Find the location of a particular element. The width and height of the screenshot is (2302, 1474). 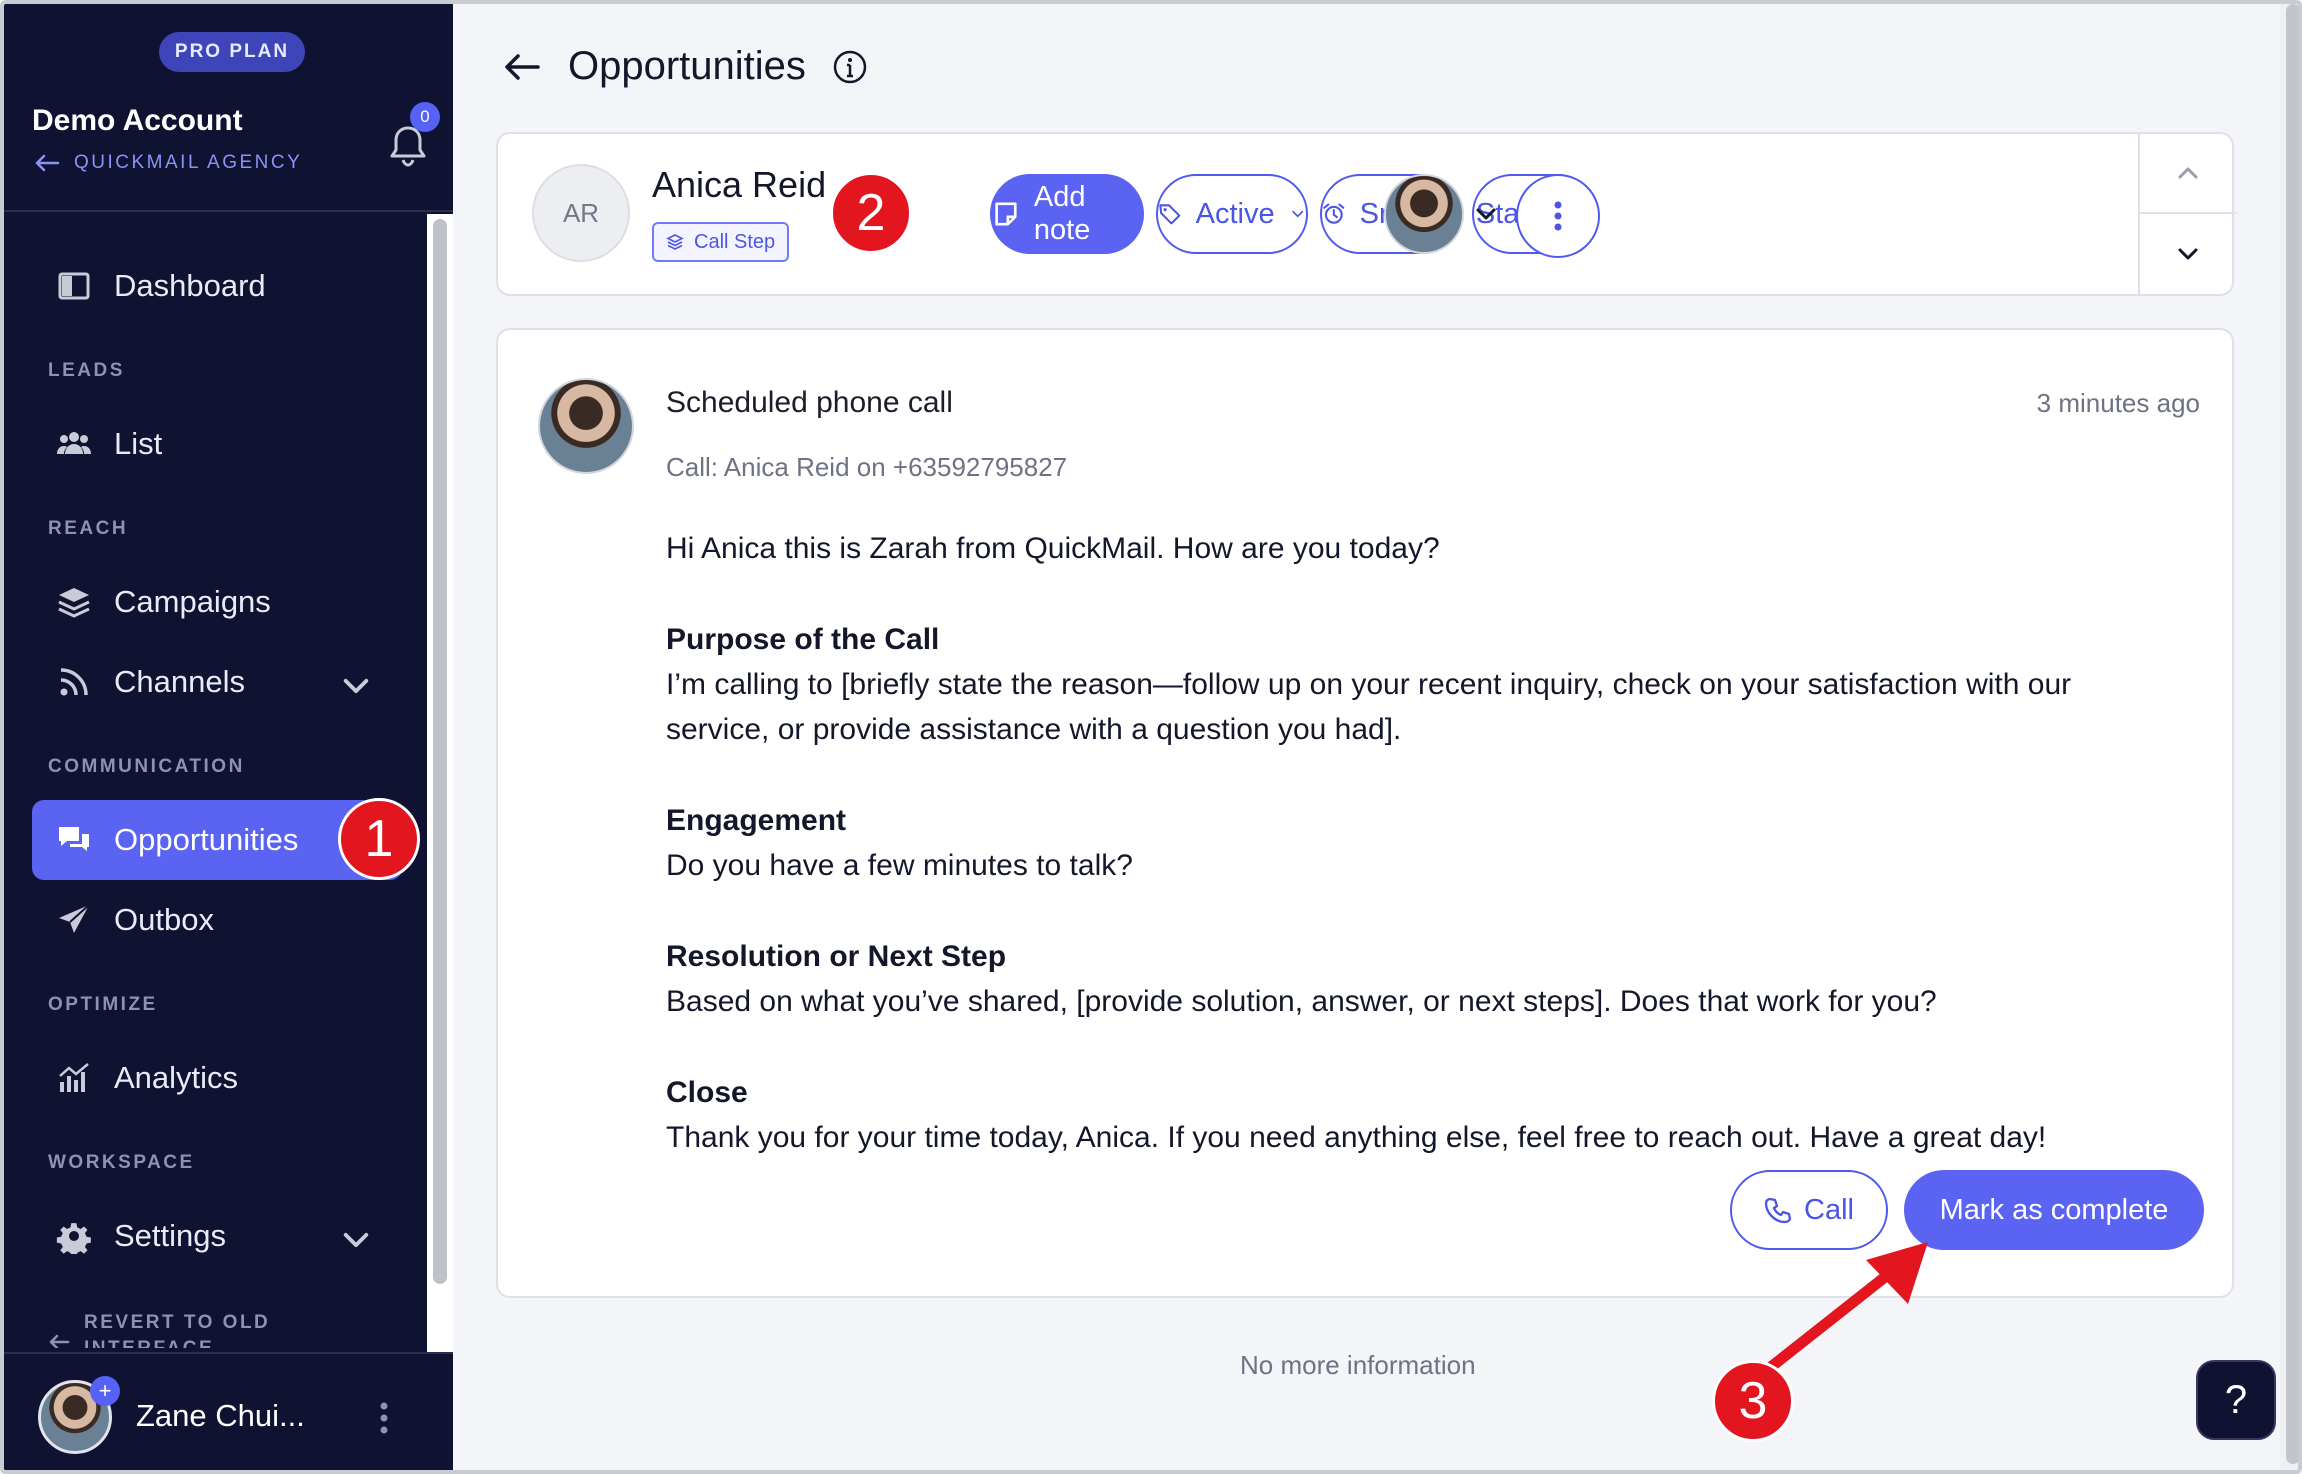

script-heading: Purpose of the Call is located at coordinates (803, 639).